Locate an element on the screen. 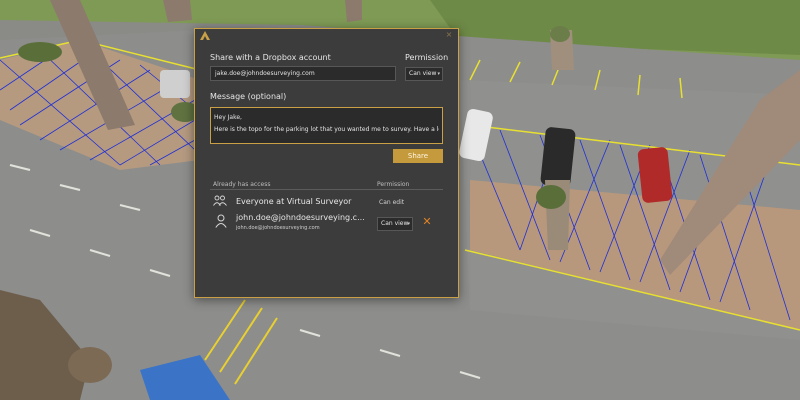 This screenshot has width=800, height=400. access-permission-value: Can view is located at coordinates (395, 223).